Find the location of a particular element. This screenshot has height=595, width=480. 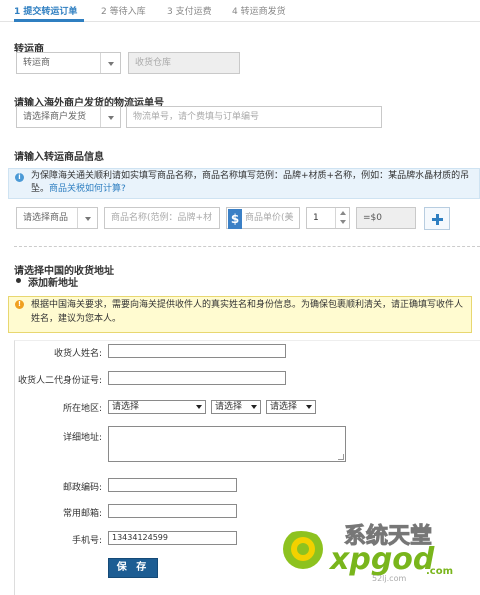

email-label: 常用邮箱: is located at coordinates (82, 514).